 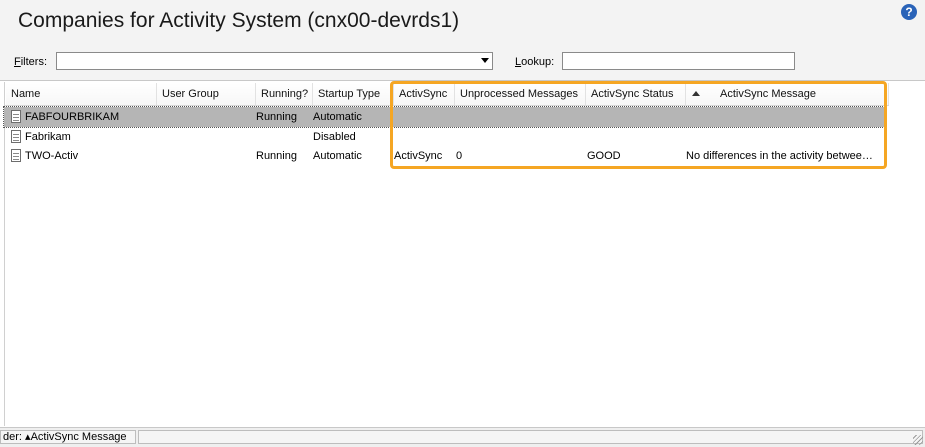 What do you see at coordinates (34, 62) in the screenshot?
I see `filters-label-text: ilters:` at bounding box center [34, 62].